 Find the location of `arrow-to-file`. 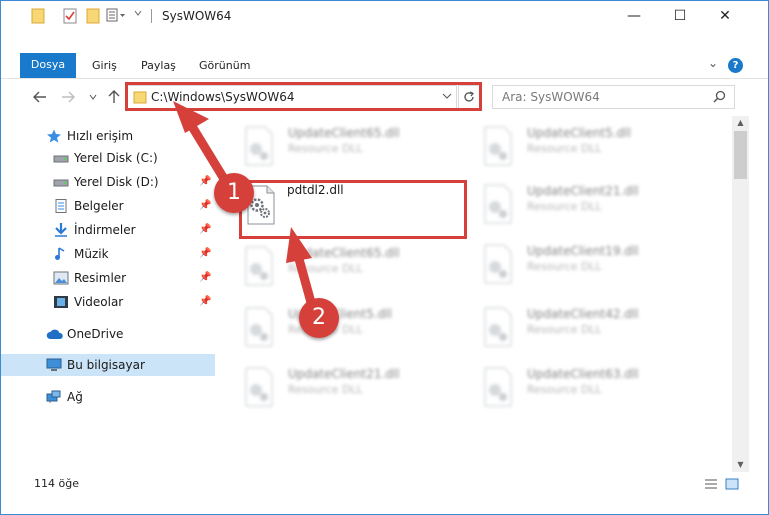

arrow-to-file is located at coordinates (301, 269).